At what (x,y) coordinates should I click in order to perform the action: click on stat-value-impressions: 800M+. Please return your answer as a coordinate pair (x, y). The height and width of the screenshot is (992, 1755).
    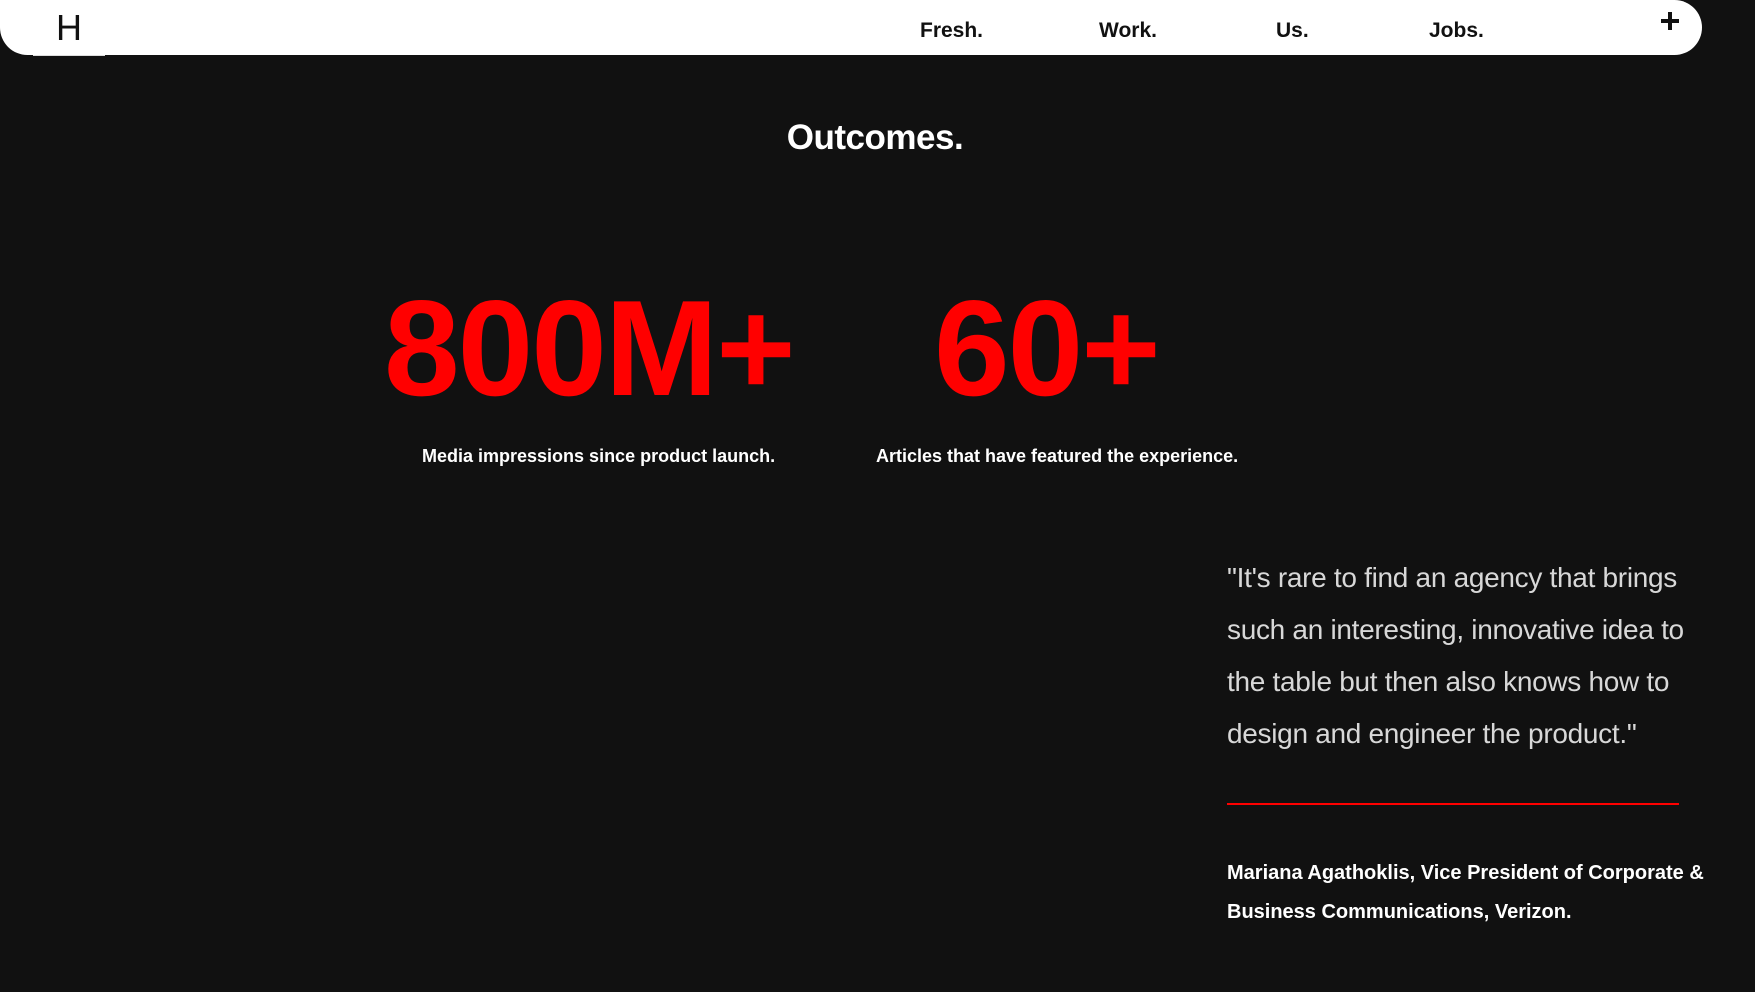
    Looking at the image, I should click on (590, 348).